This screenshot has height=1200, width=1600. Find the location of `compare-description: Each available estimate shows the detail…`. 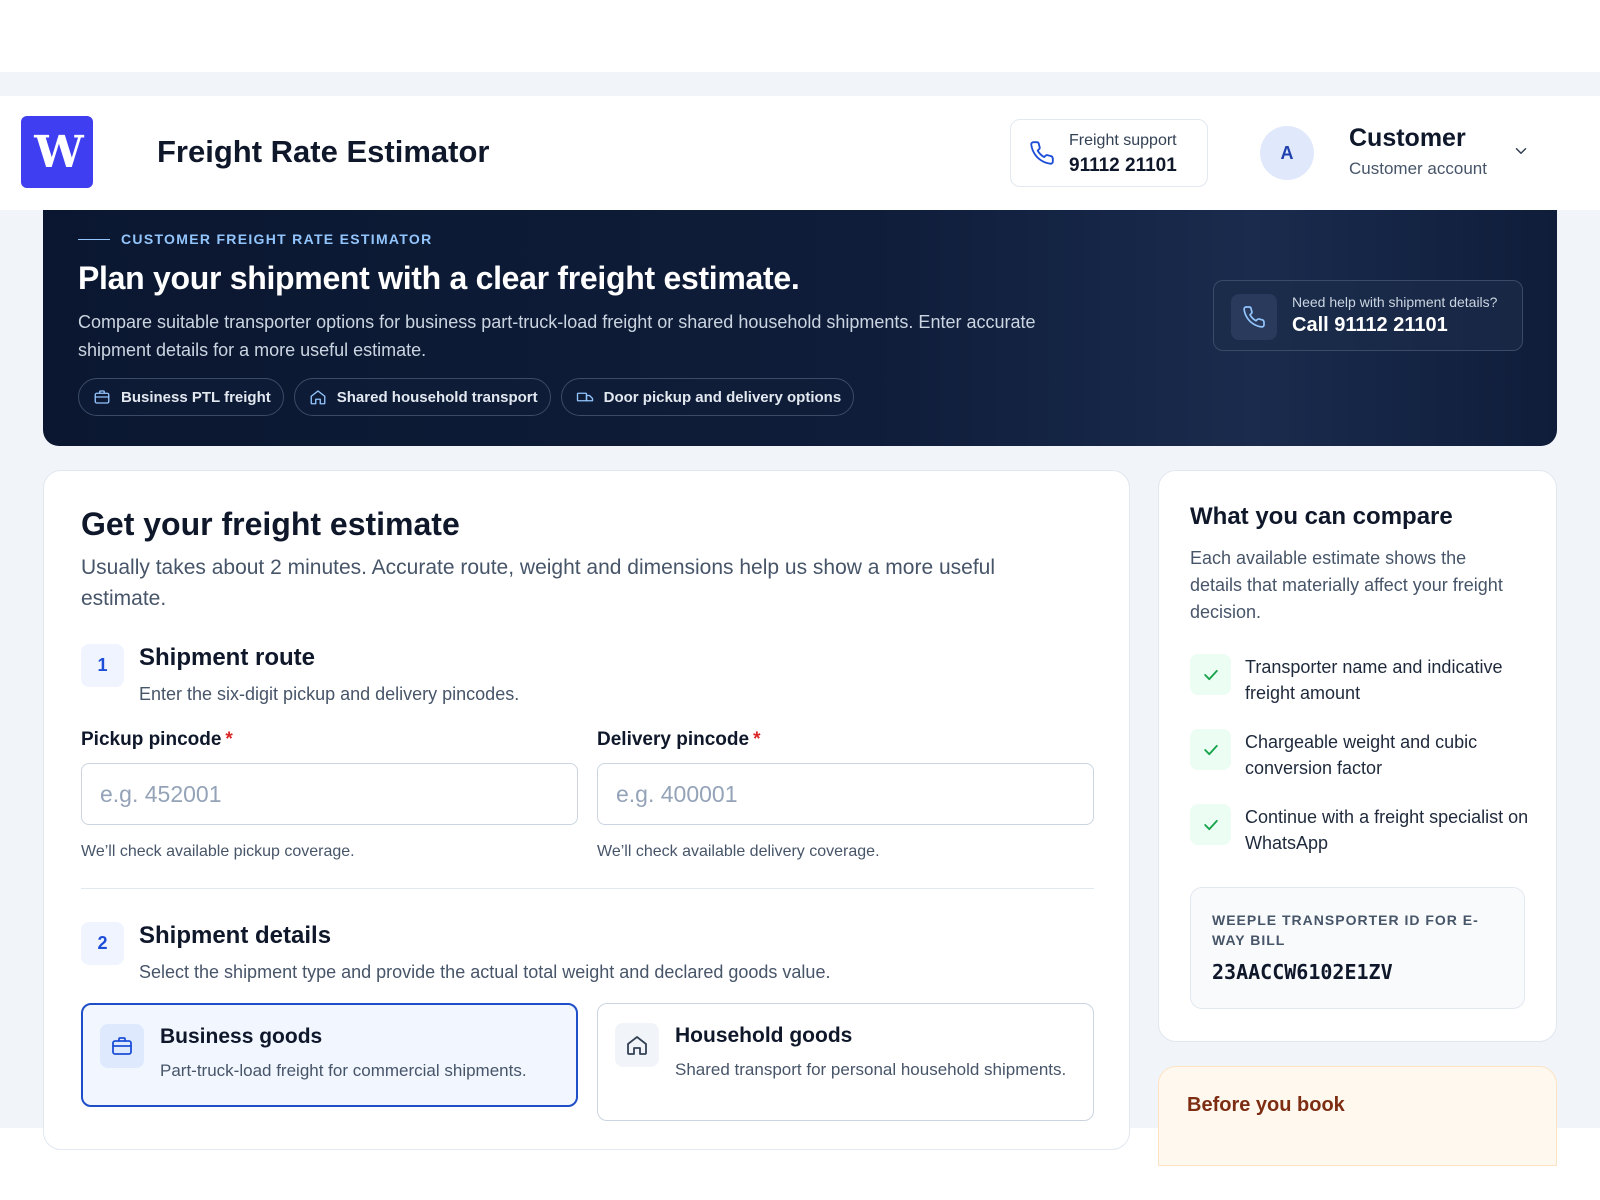

compare-description: Each available estimate shows the detail… is located at coordinates (1346, 585).